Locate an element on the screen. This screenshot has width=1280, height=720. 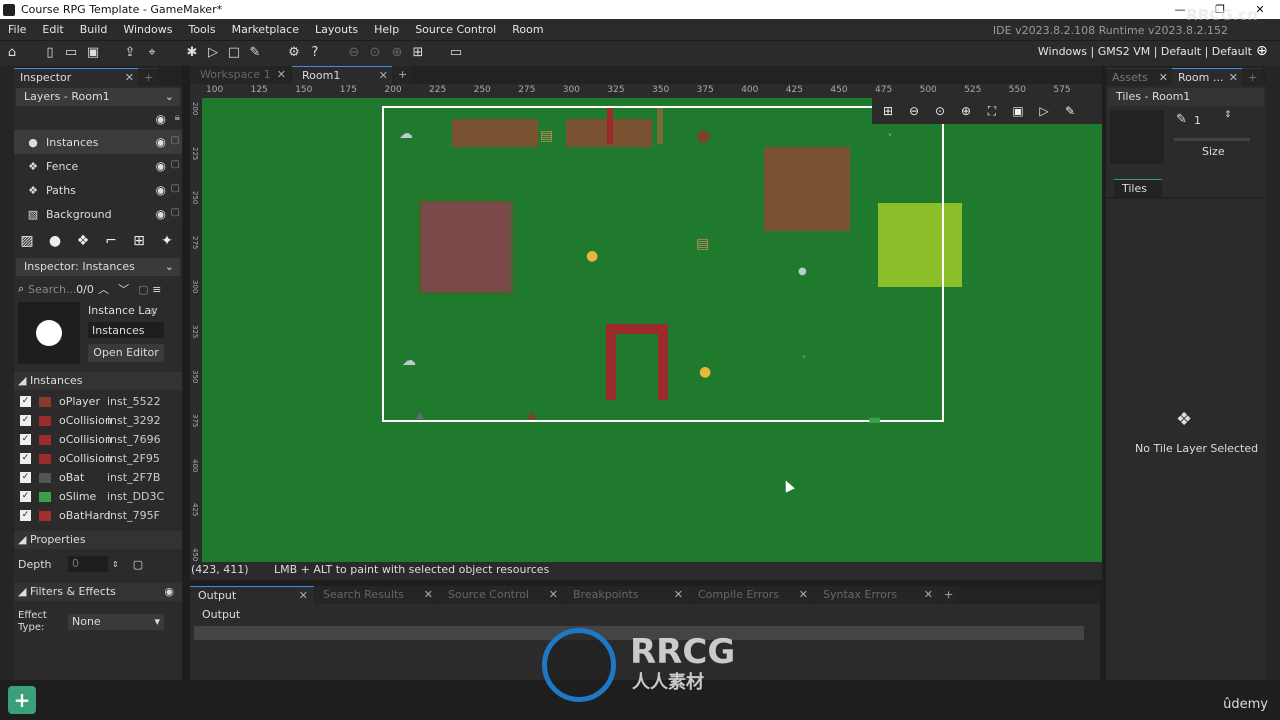
output-tab: Output ✕ is located at coordinates (252, 595).